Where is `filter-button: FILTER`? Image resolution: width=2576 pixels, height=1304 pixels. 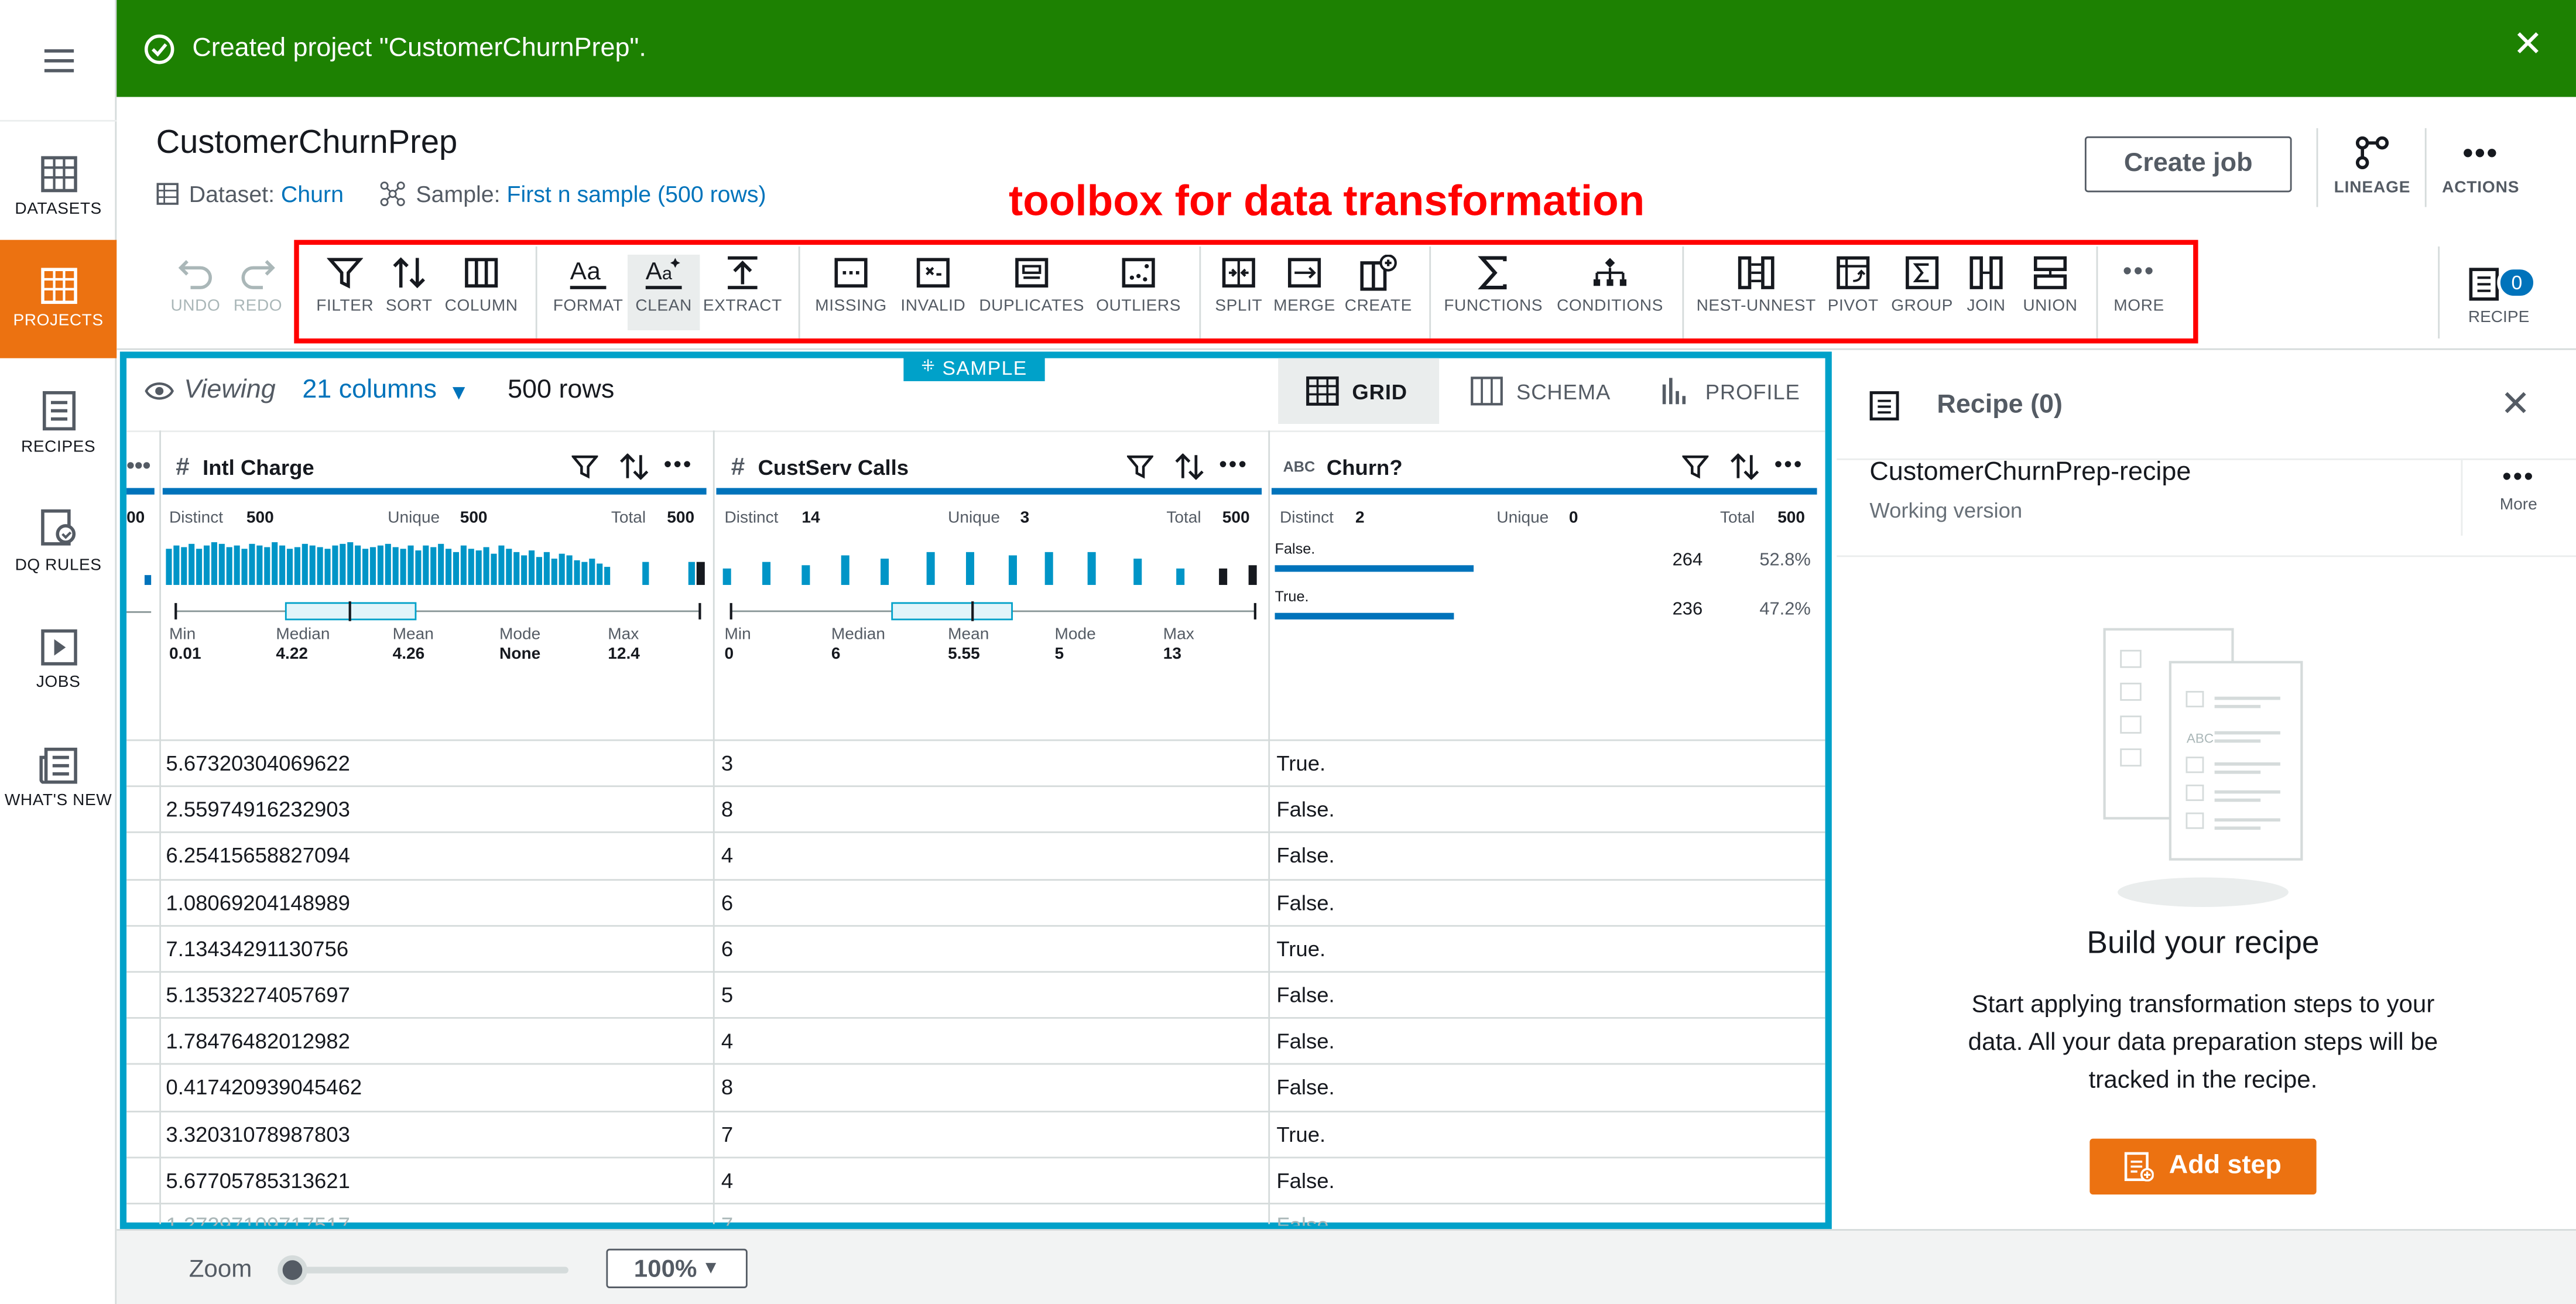
filter-button: FILTER is located at coordinates (345, 292).